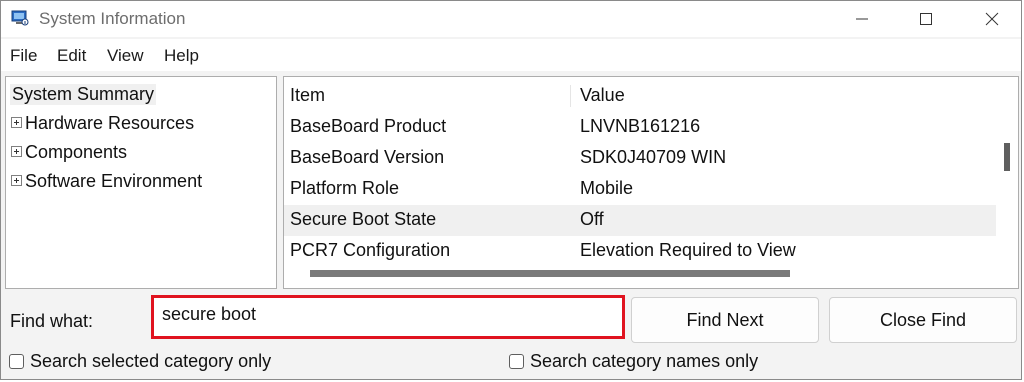 Image resolution: width=1024 pixels, height=382 pixels. I want to click on minimize-icon, so click(862, 19).